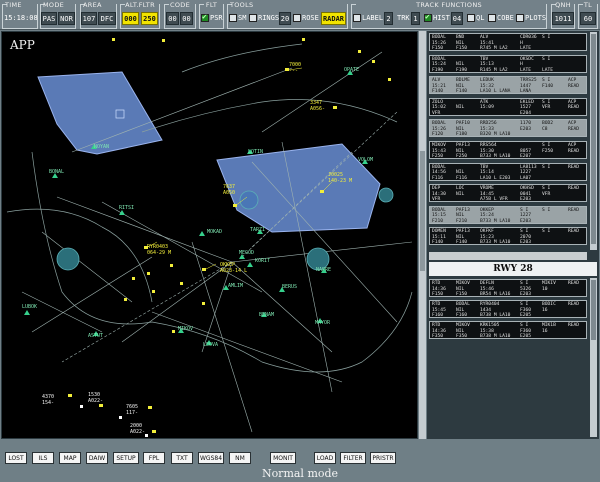 The width and height of the screenshot is (600, 482). I want to click on rings-label: RINGS, so click(269, 18).